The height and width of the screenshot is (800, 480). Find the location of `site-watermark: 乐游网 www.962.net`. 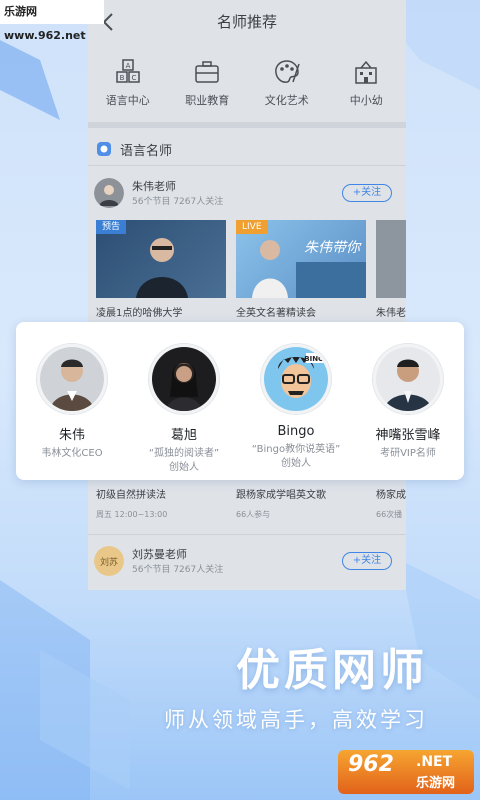

site-watermark: 乐游网 www.962.net is located at coordinates (52, 21).